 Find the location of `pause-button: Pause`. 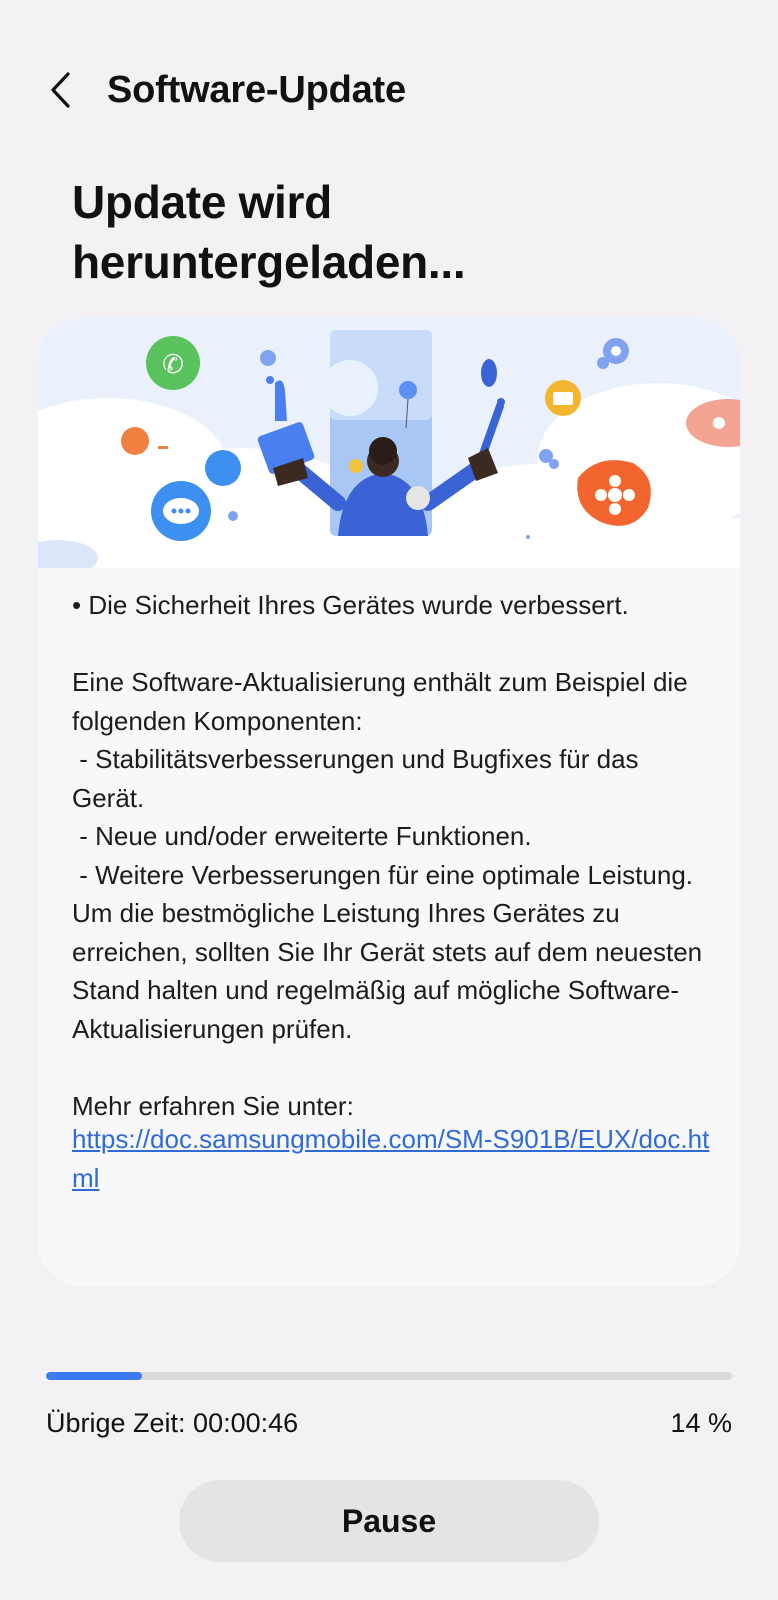

pause-button: Pause is located at coordinates (389, 1521).